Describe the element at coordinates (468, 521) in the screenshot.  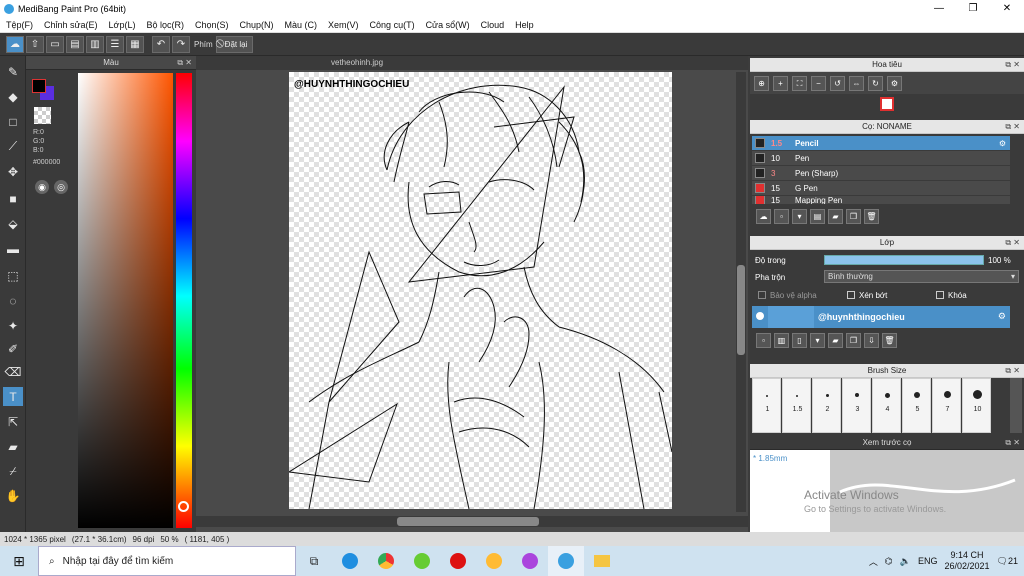
I see `horizontal-scroll-thumb` at that location.